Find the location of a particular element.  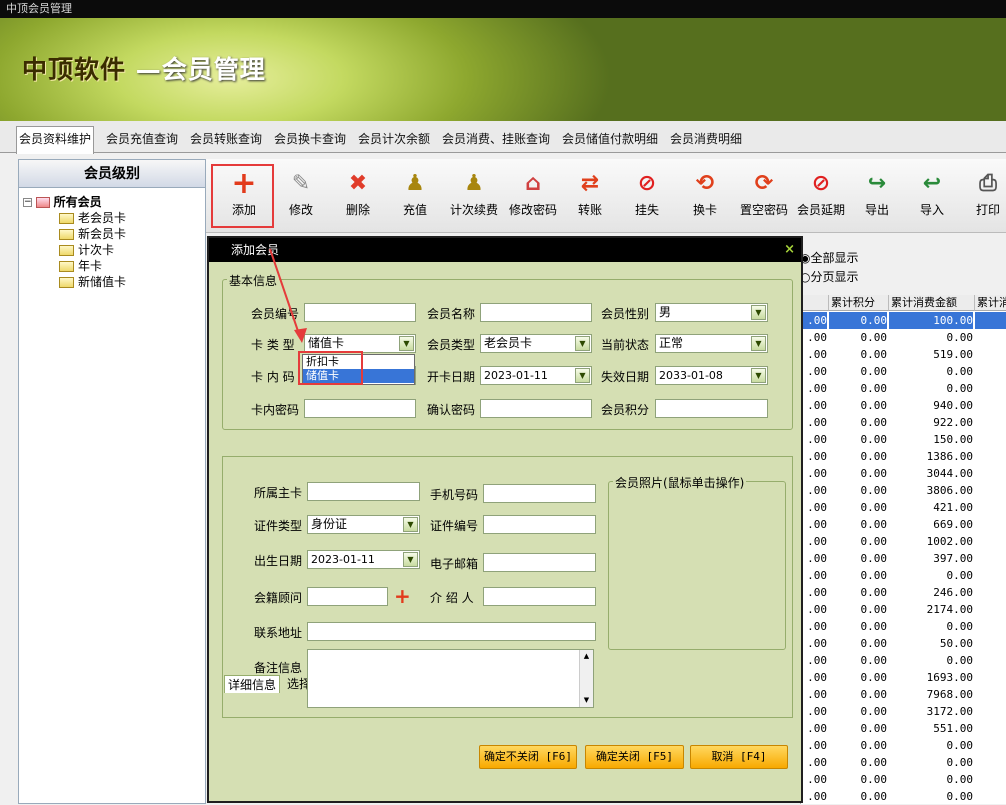

grid-cell-consume: 1002.00 is located at coordinates (931, 541).